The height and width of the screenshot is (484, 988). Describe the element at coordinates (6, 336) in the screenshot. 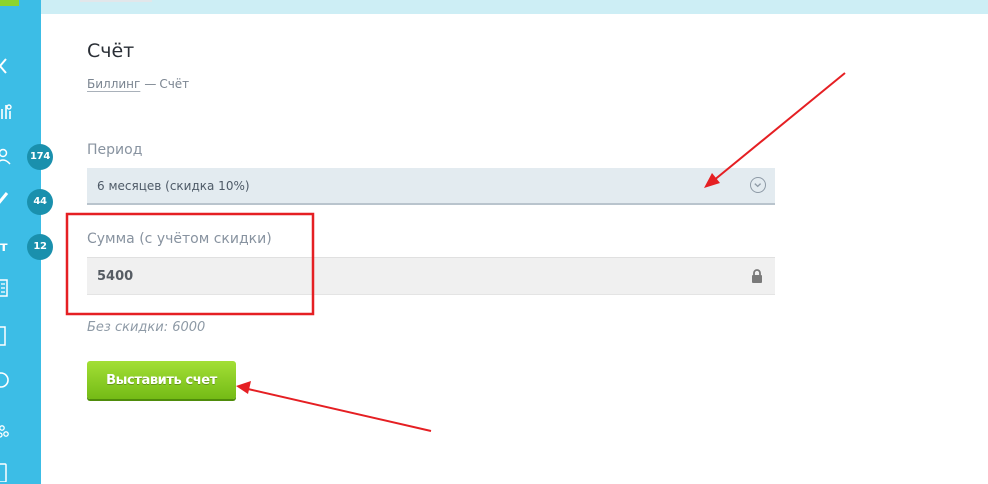

I see `bar-icon` at that location.